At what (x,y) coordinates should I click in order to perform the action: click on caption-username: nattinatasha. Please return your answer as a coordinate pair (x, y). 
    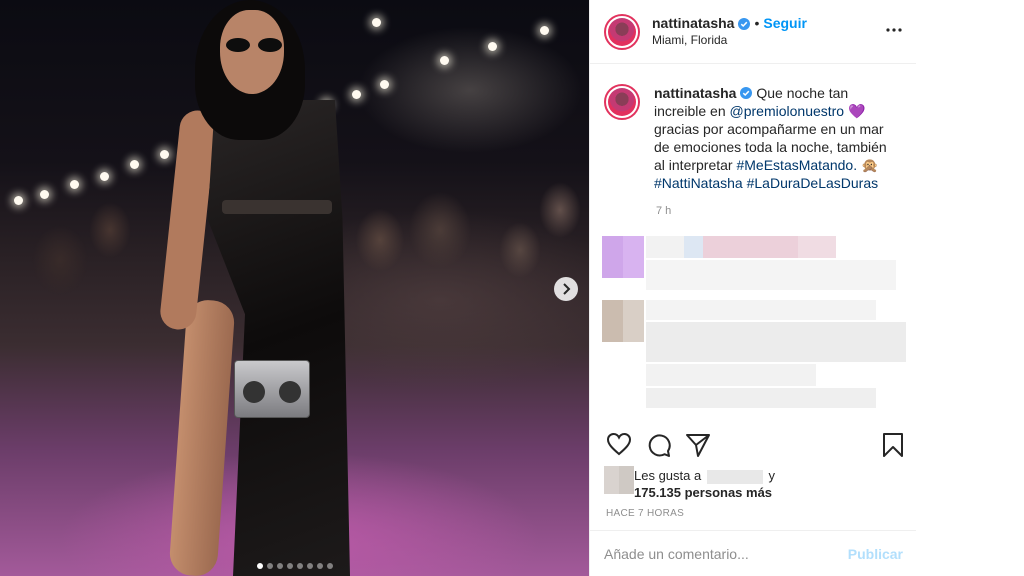
    Looking at the image, I should click on (695, 93).